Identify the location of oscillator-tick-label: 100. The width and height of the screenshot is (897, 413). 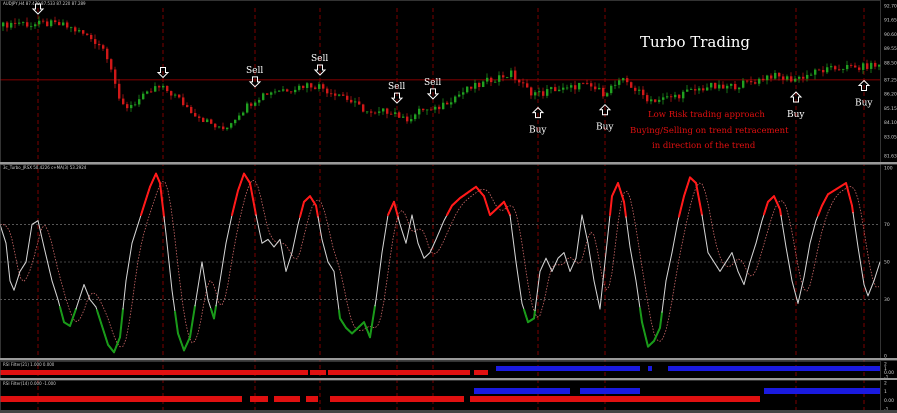
(888, 169).